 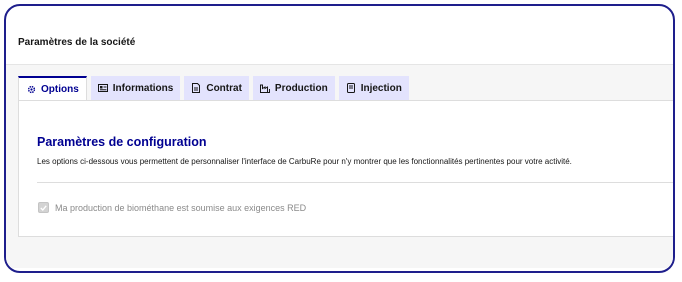 What do you see at coordinates (301, 88) in the screenshot?
I see `tab-label: Production` at bounding box center [301, 88].